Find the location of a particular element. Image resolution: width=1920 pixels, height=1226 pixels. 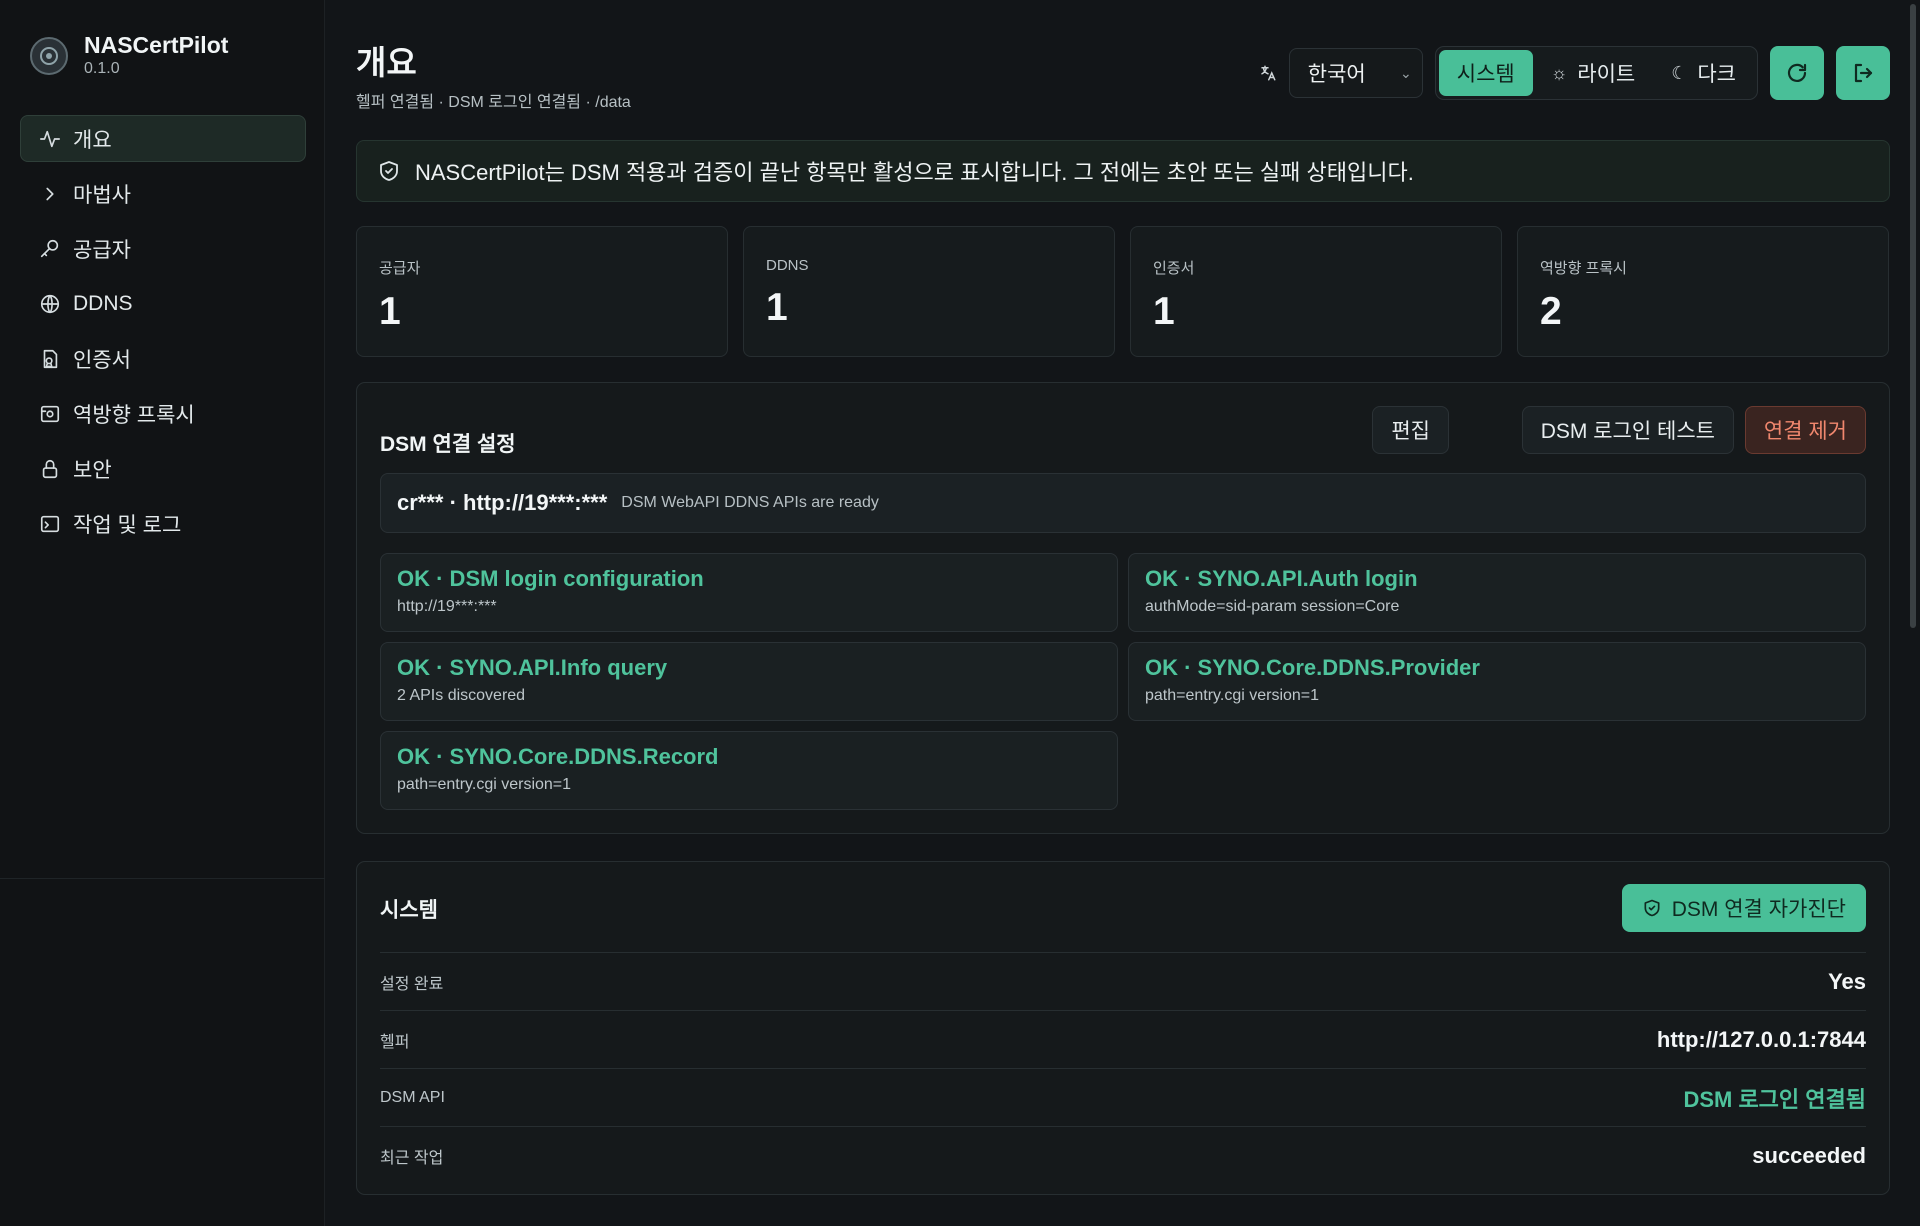

sidebar-item-security: 보안 is located at coordinates (163, 468).